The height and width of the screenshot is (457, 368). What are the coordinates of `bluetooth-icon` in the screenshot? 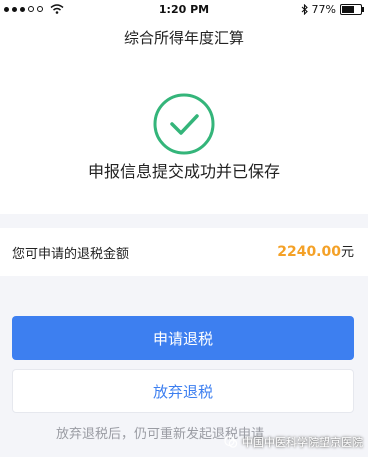 It's located at (304, 9).